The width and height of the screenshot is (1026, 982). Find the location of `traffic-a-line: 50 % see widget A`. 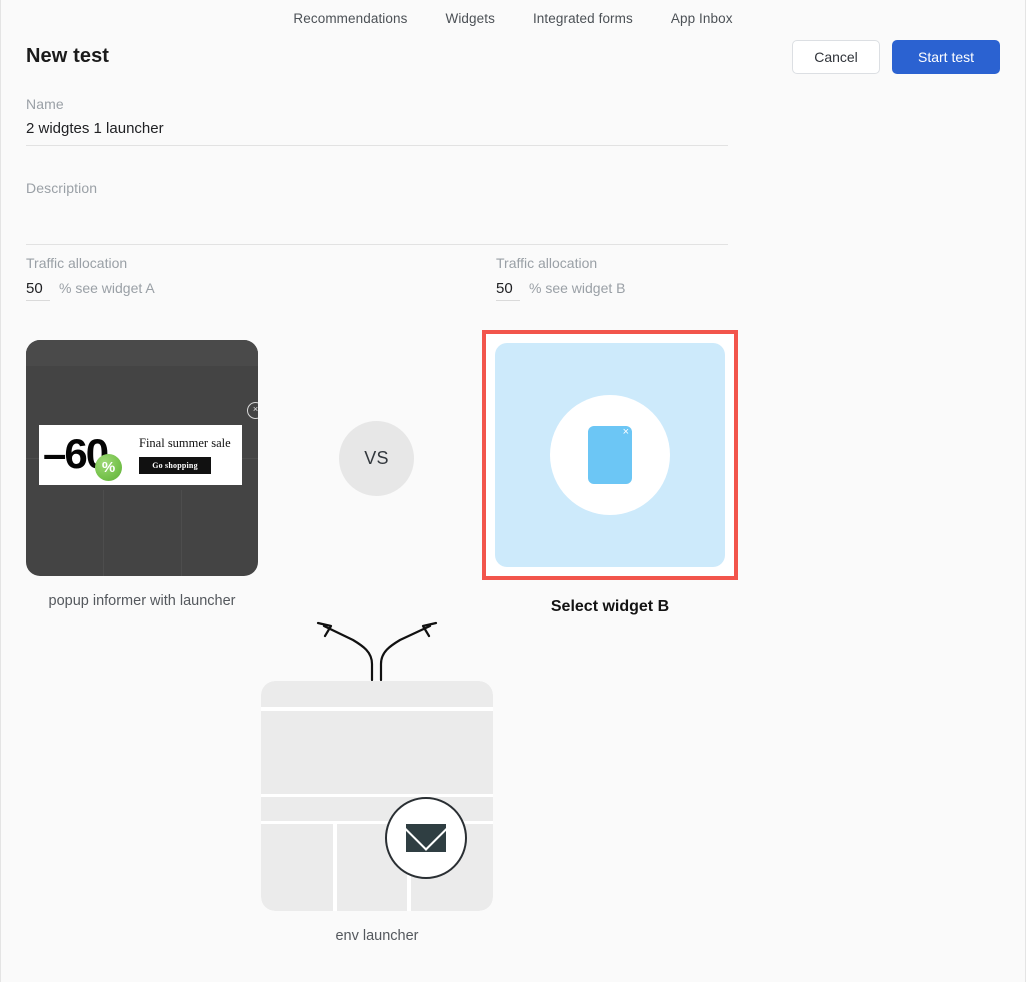

traffic-a-line: 50 % see widget A is located at coordinates (261, 290).